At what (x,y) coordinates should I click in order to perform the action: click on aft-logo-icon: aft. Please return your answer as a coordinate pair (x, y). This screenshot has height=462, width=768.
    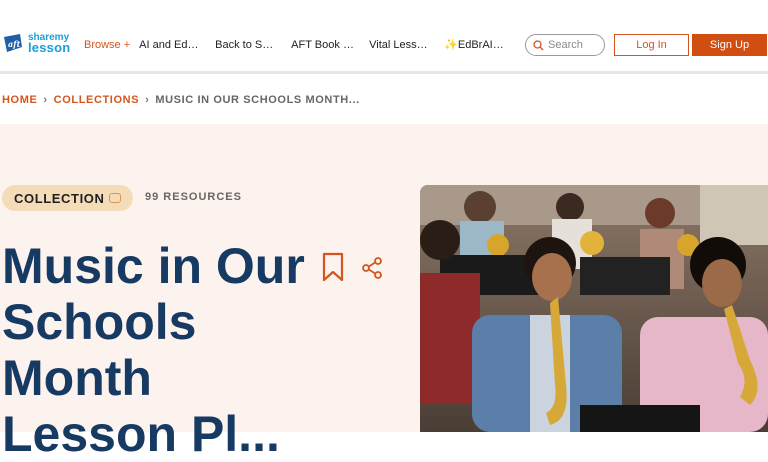
    Looking at the image, I should click on (13, 43).